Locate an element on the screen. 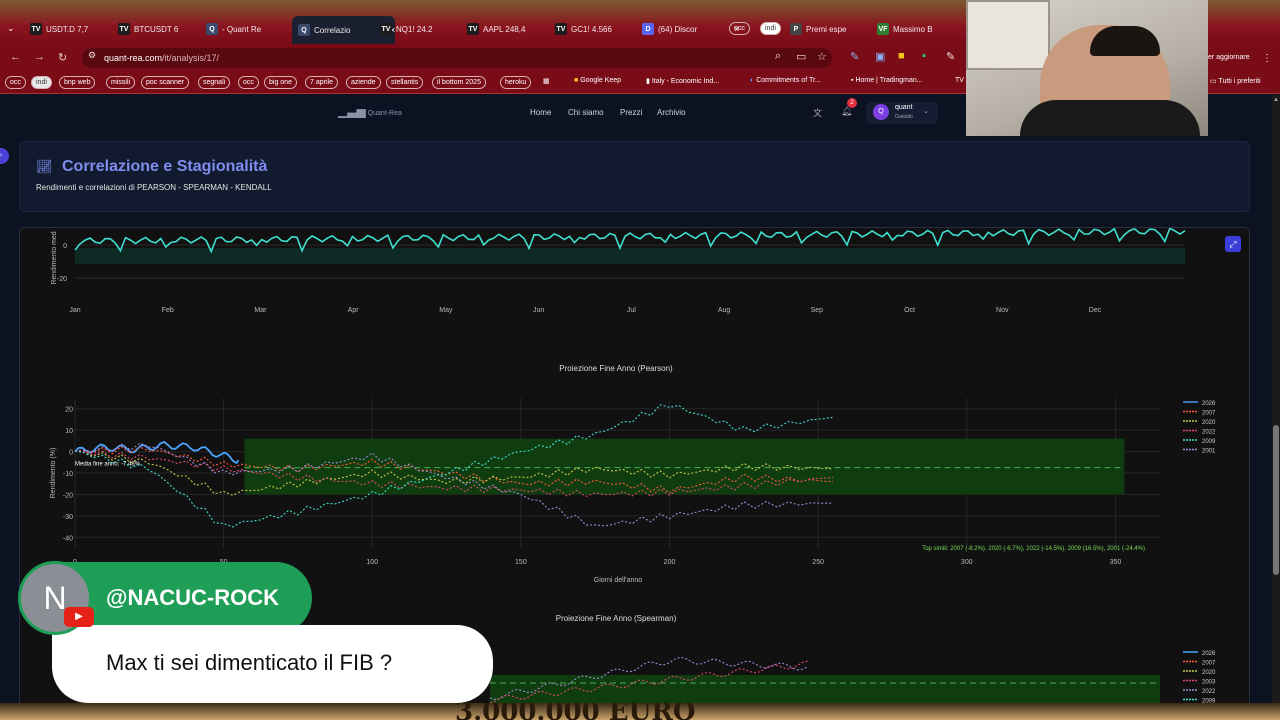 This screenshot has width=1280, height=720. tick-label: Jun is located at coordinates (538, 310).